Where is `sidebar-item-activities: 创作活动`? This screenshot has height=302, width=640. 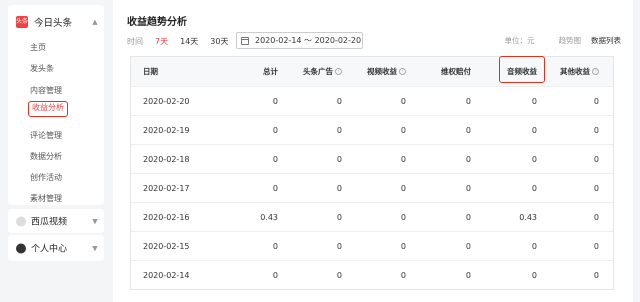 sidebar-item-activities: 创作活动 is located at coordinates (46, 178).